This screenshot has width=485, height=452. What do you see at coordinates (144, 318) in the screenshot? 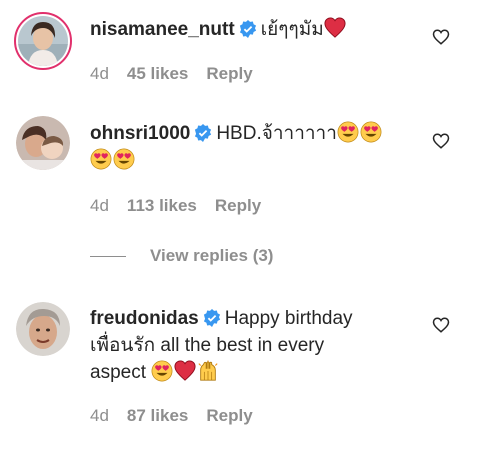
I see `comment-username: freudonidas` at bounding box center [144, 318].